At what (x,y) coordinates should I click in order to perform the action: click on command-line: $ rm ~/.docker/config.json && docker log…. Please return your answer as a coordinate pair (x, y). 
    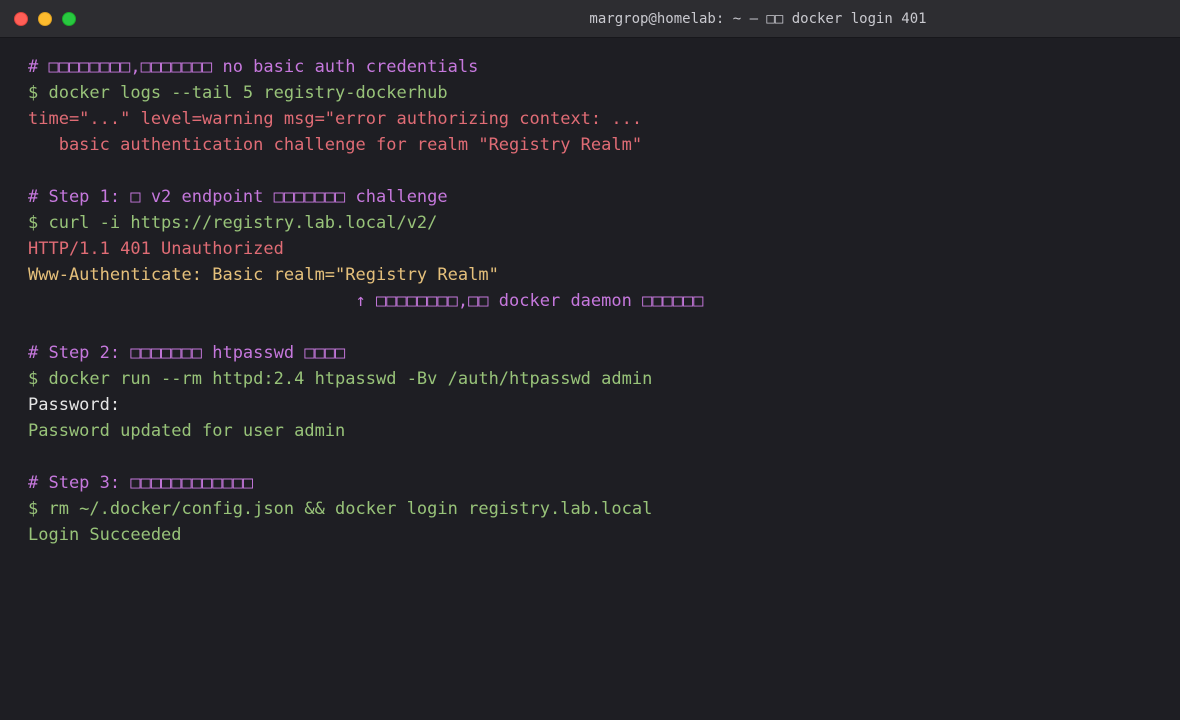
    Looking at the image, I should click on (340, 509).